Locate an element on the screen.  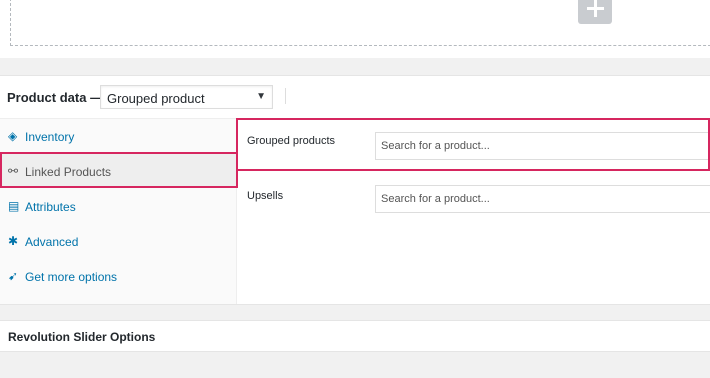
tab-label: Get more options is located at coordinates (71, 277).